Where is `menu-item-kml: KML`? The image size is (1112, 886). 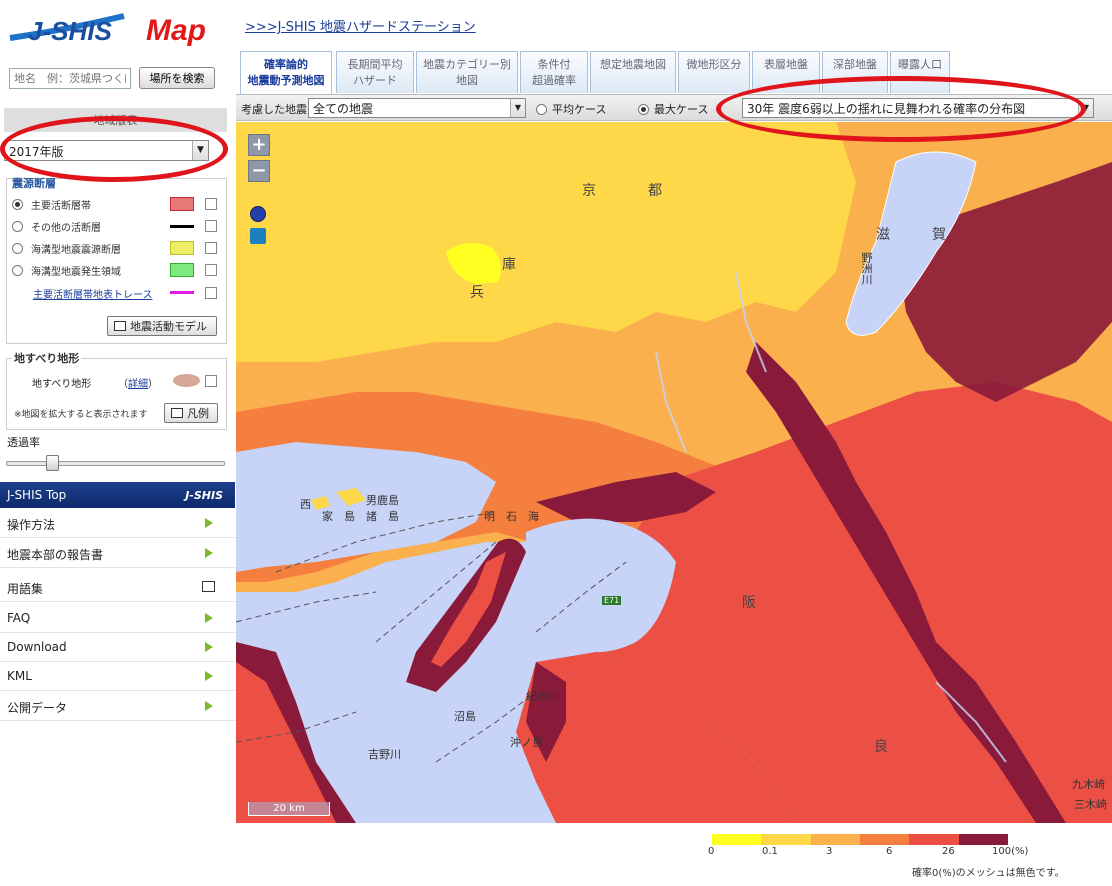
menu-item-kml: KML is located at coordinates (117, 676).